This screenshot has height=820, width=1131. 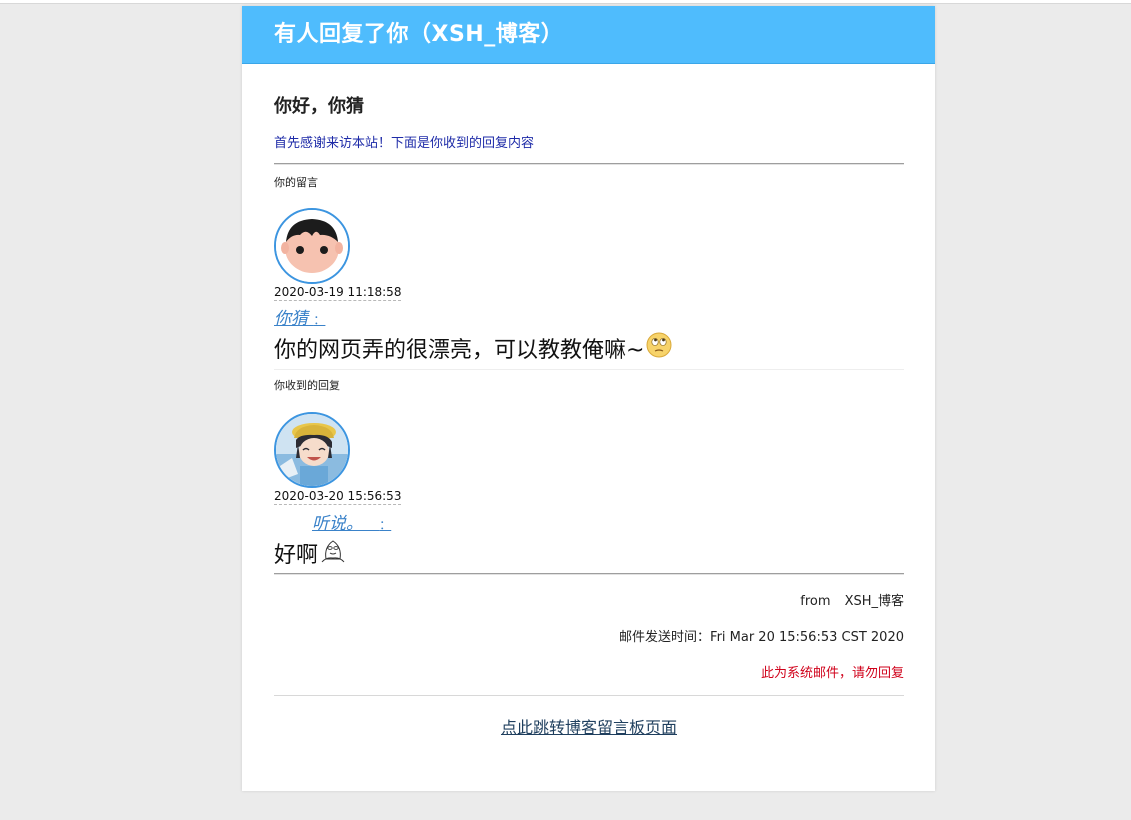 I want to click on your-comment-text: 你的网页弄的很漂亮，可以教教俺嘛~, so click(x=459, y=350).